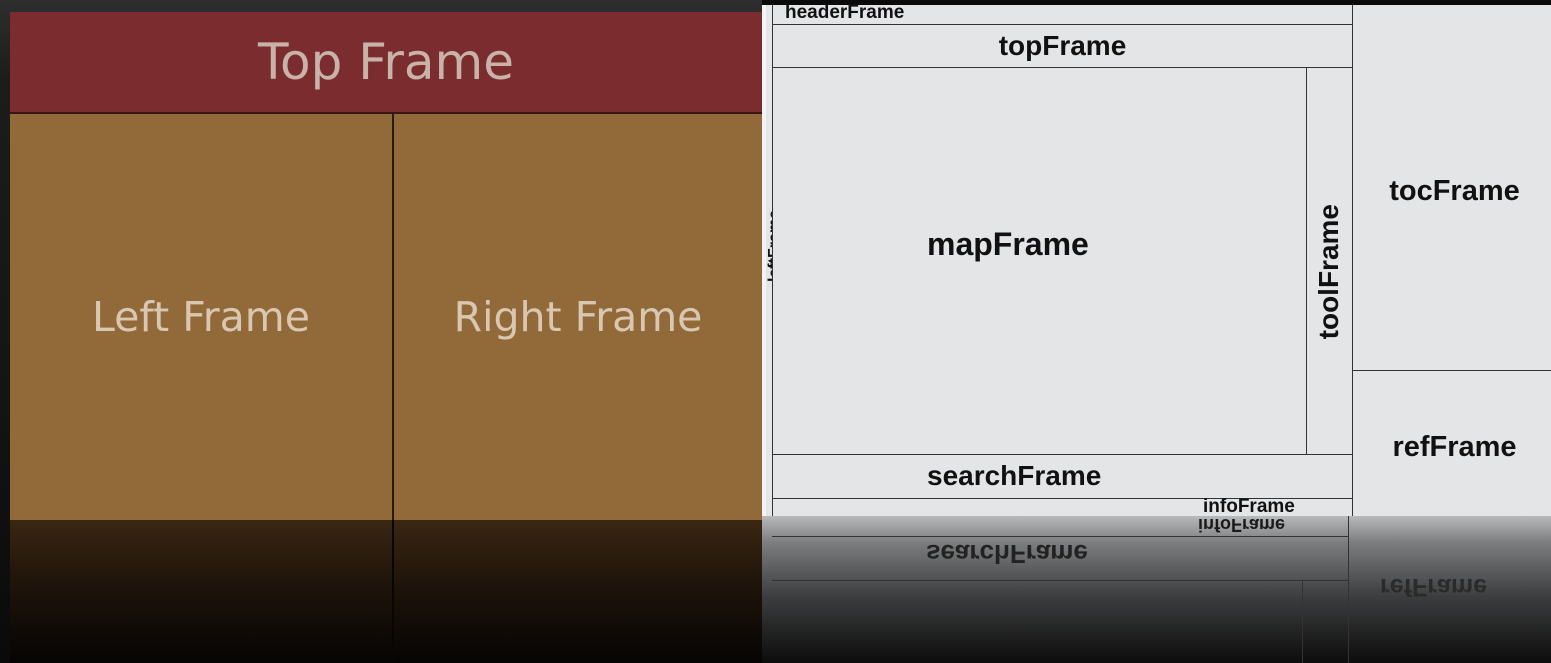 This screenshot has width=1551, height=663. Describe the element at coordinates (1454, 447) in the screenshot. I see `ref-frame-label: refFrame` at that location.